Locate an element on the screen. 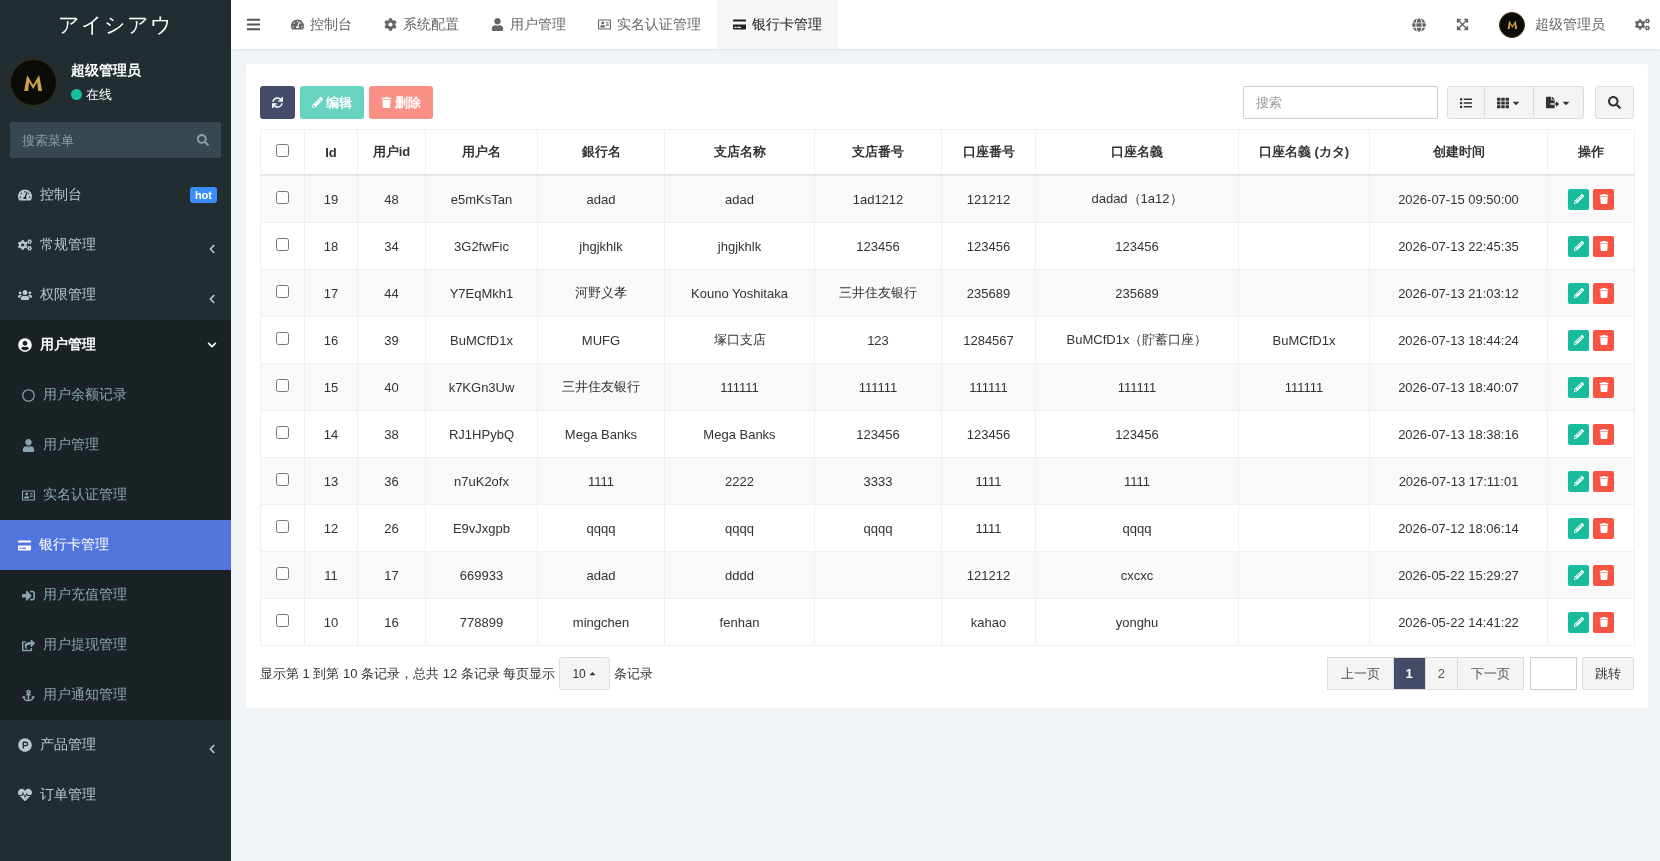  nav-tab: 系统配置 is located at coordinates (421, 24).